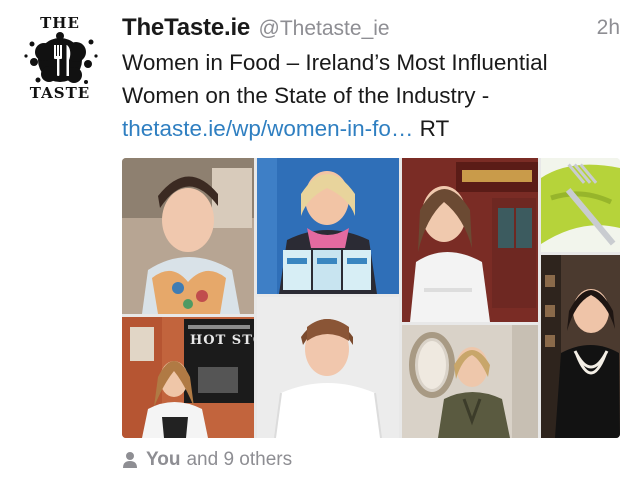  Describe the element at coordinates (222, 340) in the screenshot. I see `hot-stove-sign-text: HOT STO` at that location.